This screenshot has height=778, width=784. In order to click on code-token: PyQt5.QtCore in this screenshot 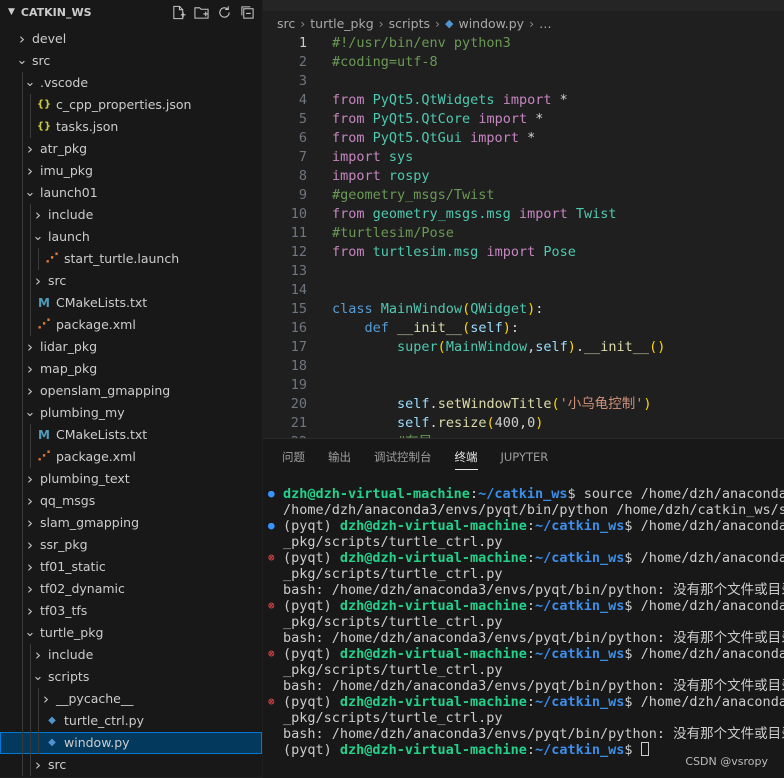, I will do `click(421, 119)`.